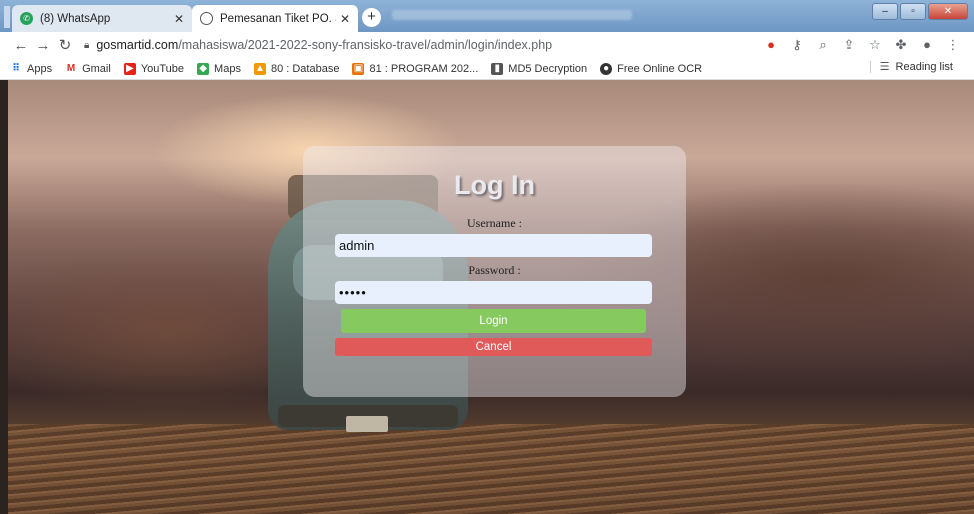 This screenshot has height=514, width=974. Describe the element at coordinates (40, 68) in the screenshot. I see `bookmark-label: Apps` at that location.